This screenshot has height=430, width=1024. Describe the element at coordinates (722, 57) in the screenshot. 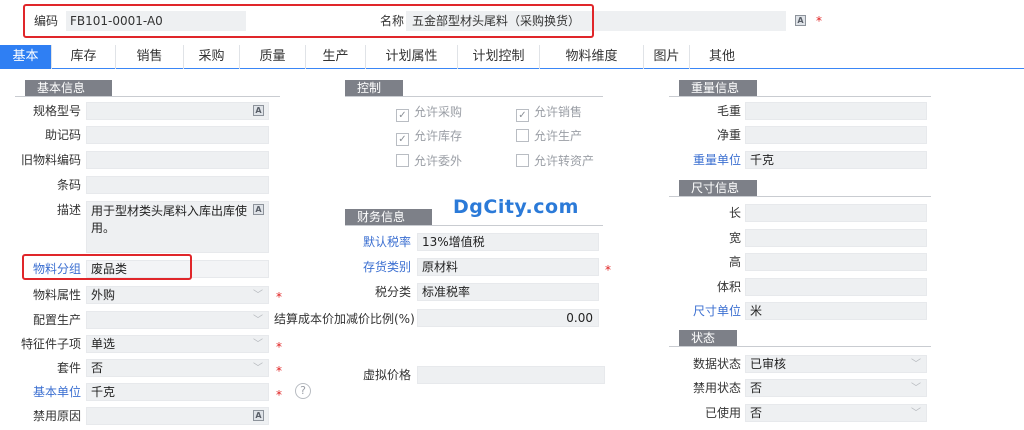

I see `tab-other: 其他` at that location.